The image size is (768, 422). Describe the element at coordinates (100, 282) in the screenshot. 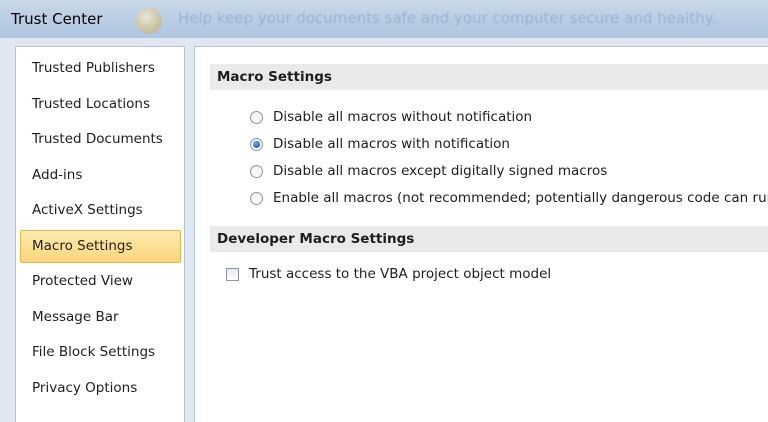

I see `sidebar-item-protected-view: Protected View` at that location.